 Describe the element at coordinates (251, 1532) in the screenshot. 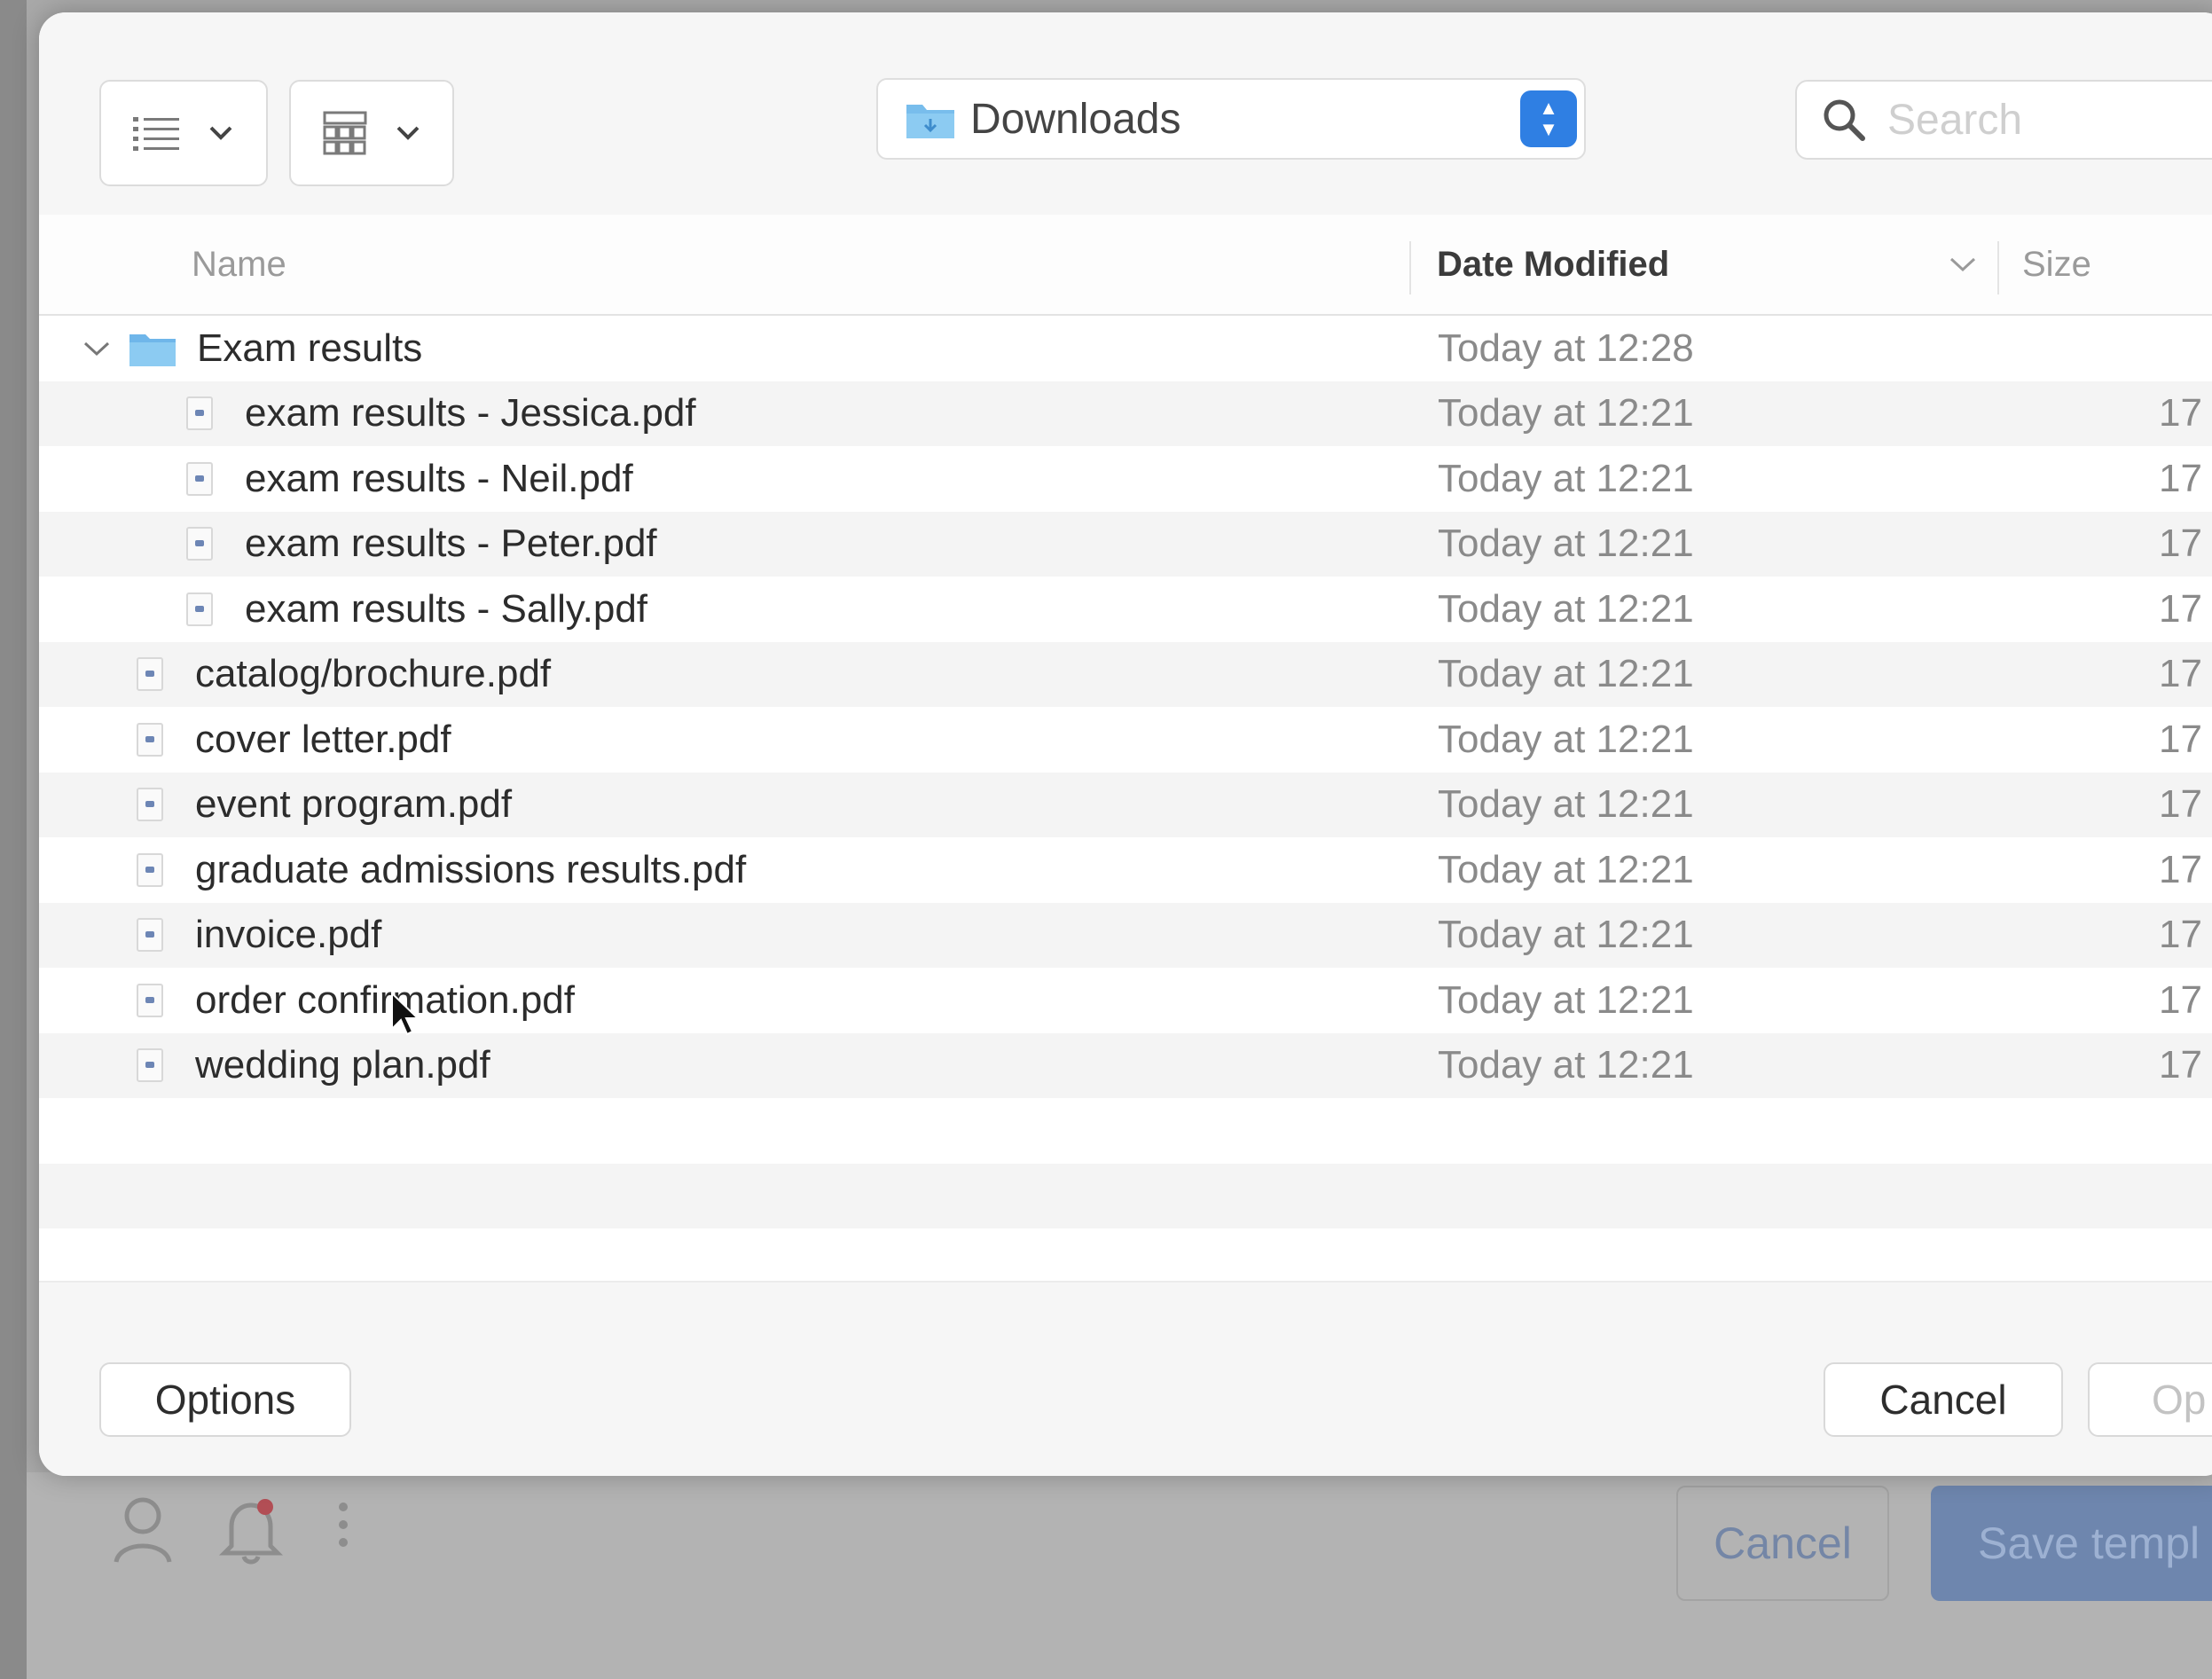

I see `bell-icon` at that location.